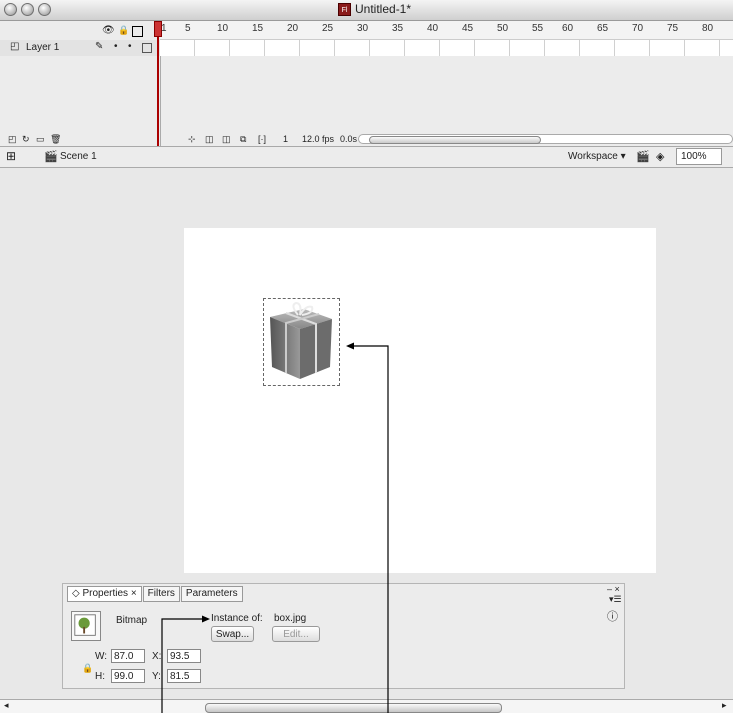 The width and height of the screenshot is (733, 713). Describe the element at coordinates (290, 618) in the screenshot. I see `instance-of-value: box.jpg` at that location.